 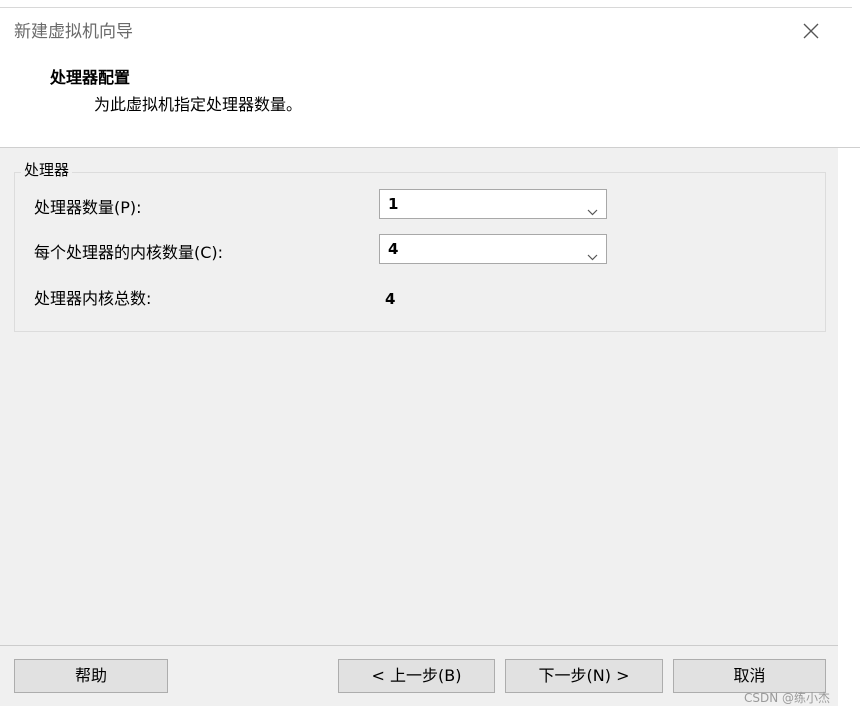 I want to click on cancel-button: 取消, so click(x=749, y=676).